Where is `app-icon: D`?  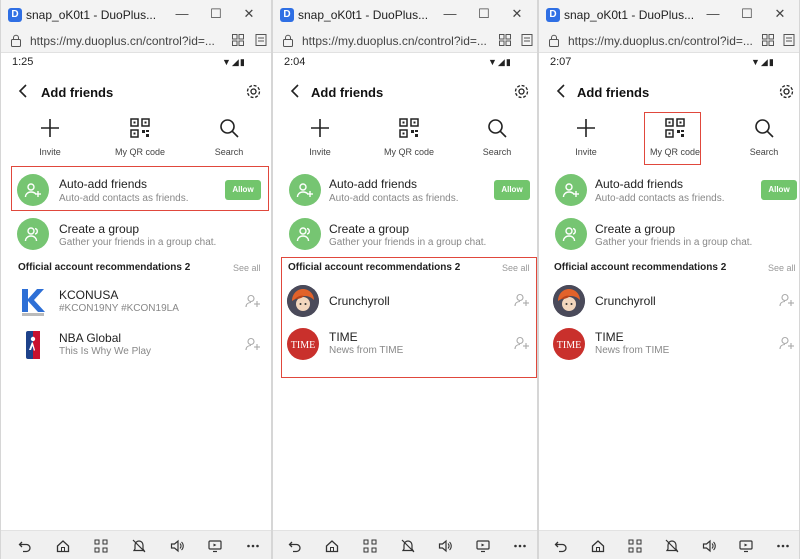
app-icon: D is located at coordinates (553, 15).